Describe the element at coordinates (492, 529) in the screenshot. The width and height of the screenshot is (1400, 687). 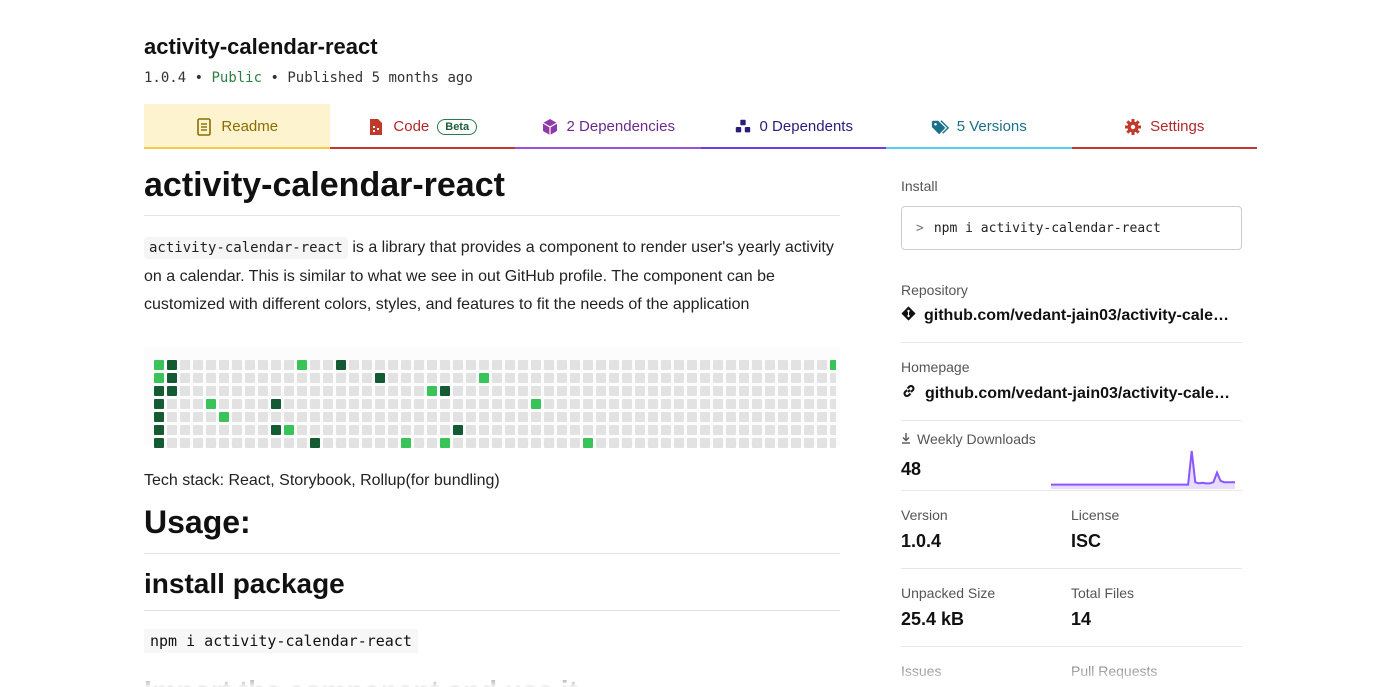
I see `usage-heading: Usage:` at that location.